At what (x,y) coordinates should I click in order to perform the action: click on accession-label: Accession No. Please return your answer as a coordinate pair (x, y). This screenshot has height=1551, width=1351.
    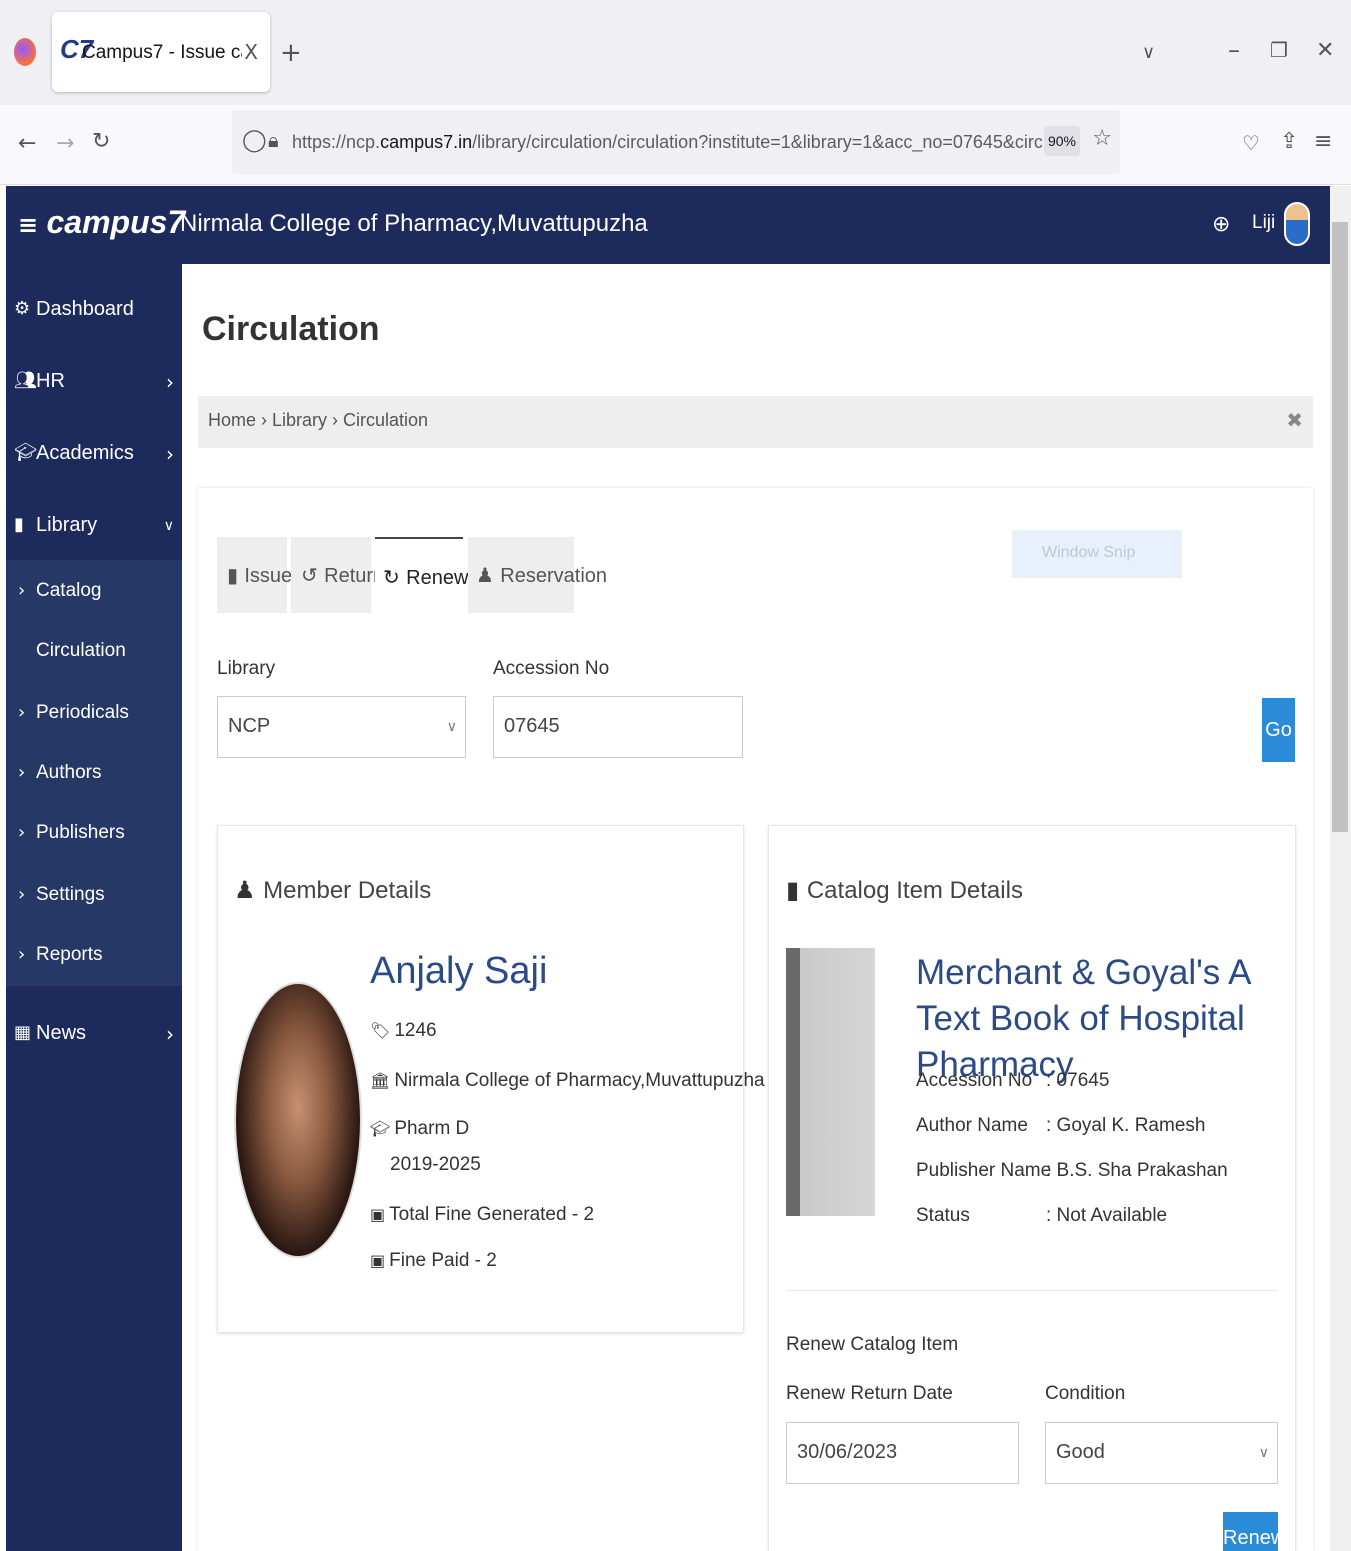
    Looking at the image, I should click on (551, 668).